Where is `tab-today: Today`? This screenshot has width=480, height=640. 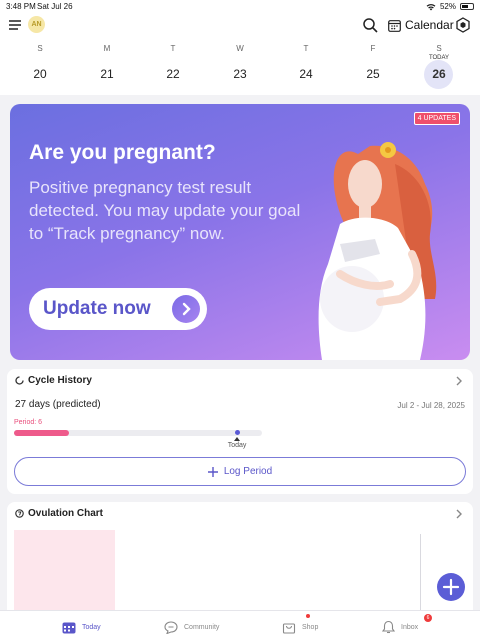
tab-today: Today is located at coordinates (81, 627).